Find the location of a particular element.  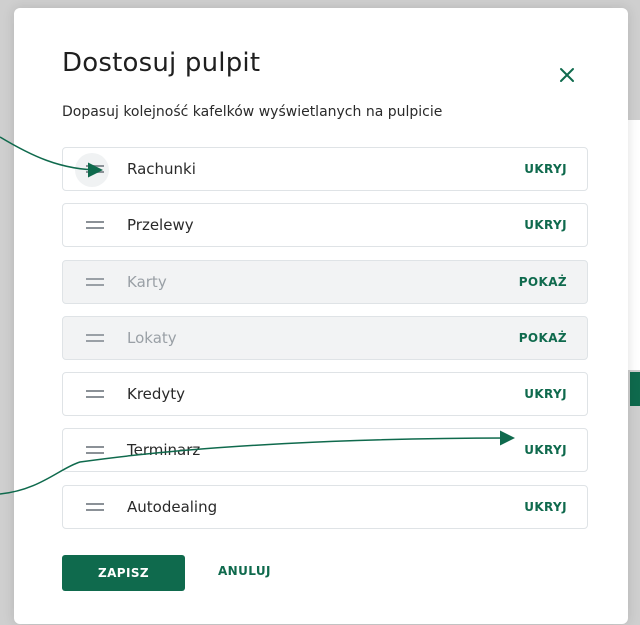

background-button is located at coordinates (635, 389).